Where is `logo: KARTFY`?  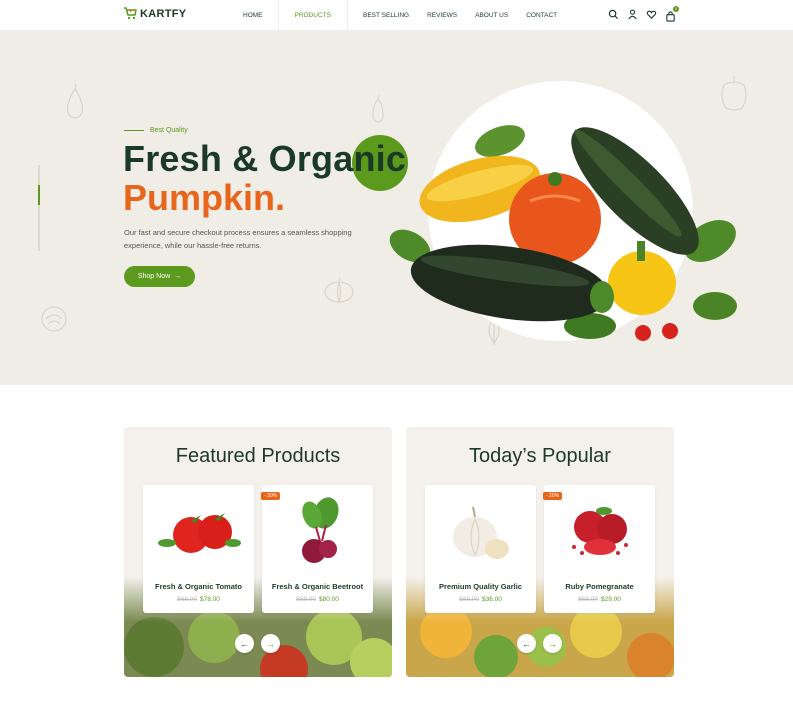 logo: KARTFY is located at coordinates (154, 13).